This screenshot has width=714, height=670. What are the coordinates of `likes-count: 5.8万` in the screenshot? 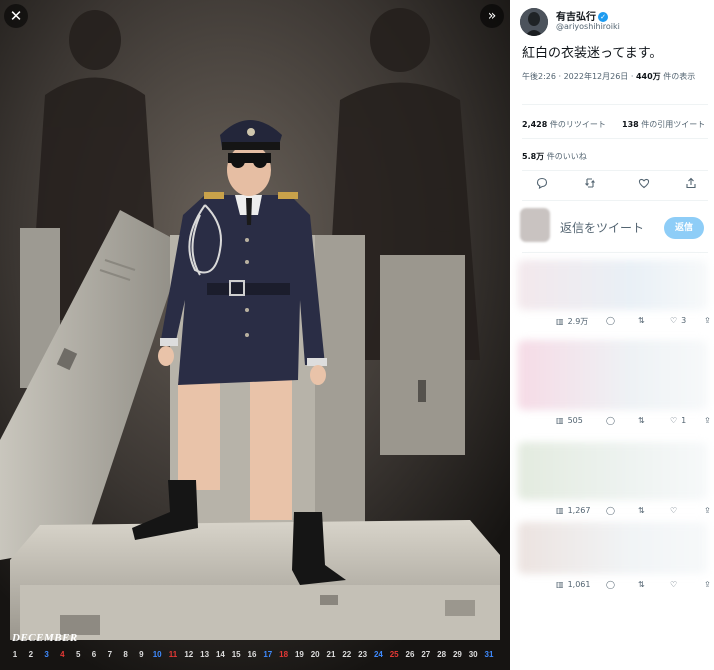 It's located at (533, 156).